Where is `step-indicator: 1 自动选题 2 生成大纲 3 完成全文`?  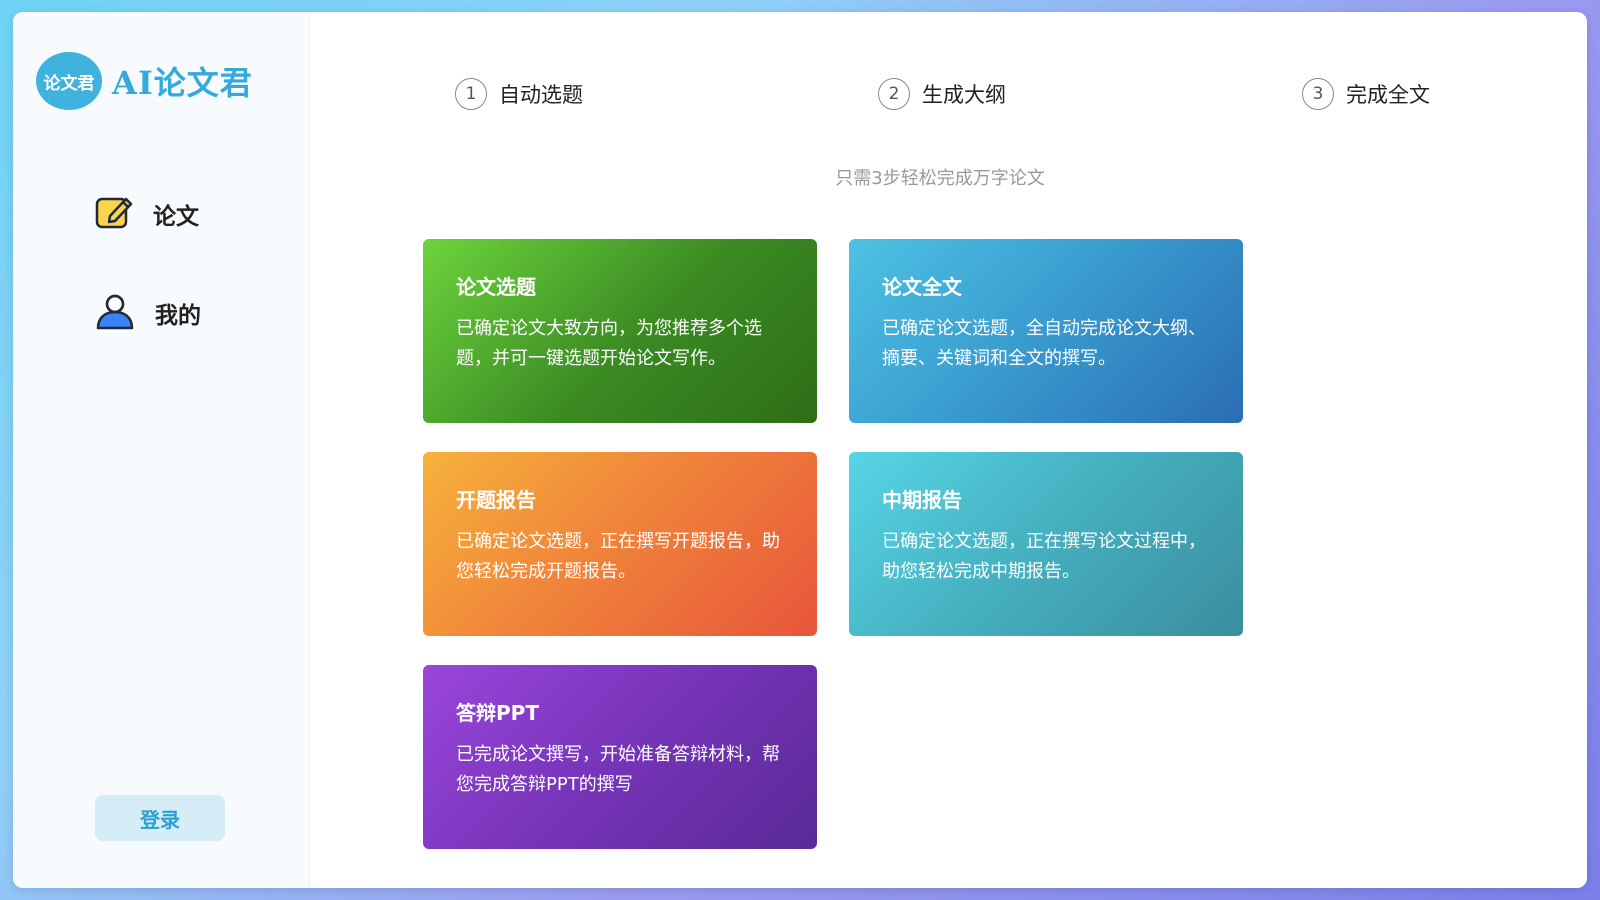 step-indicator: 1 自动选题 2 生成大纲 3 完成全文 is located at coordinates (948, 95).